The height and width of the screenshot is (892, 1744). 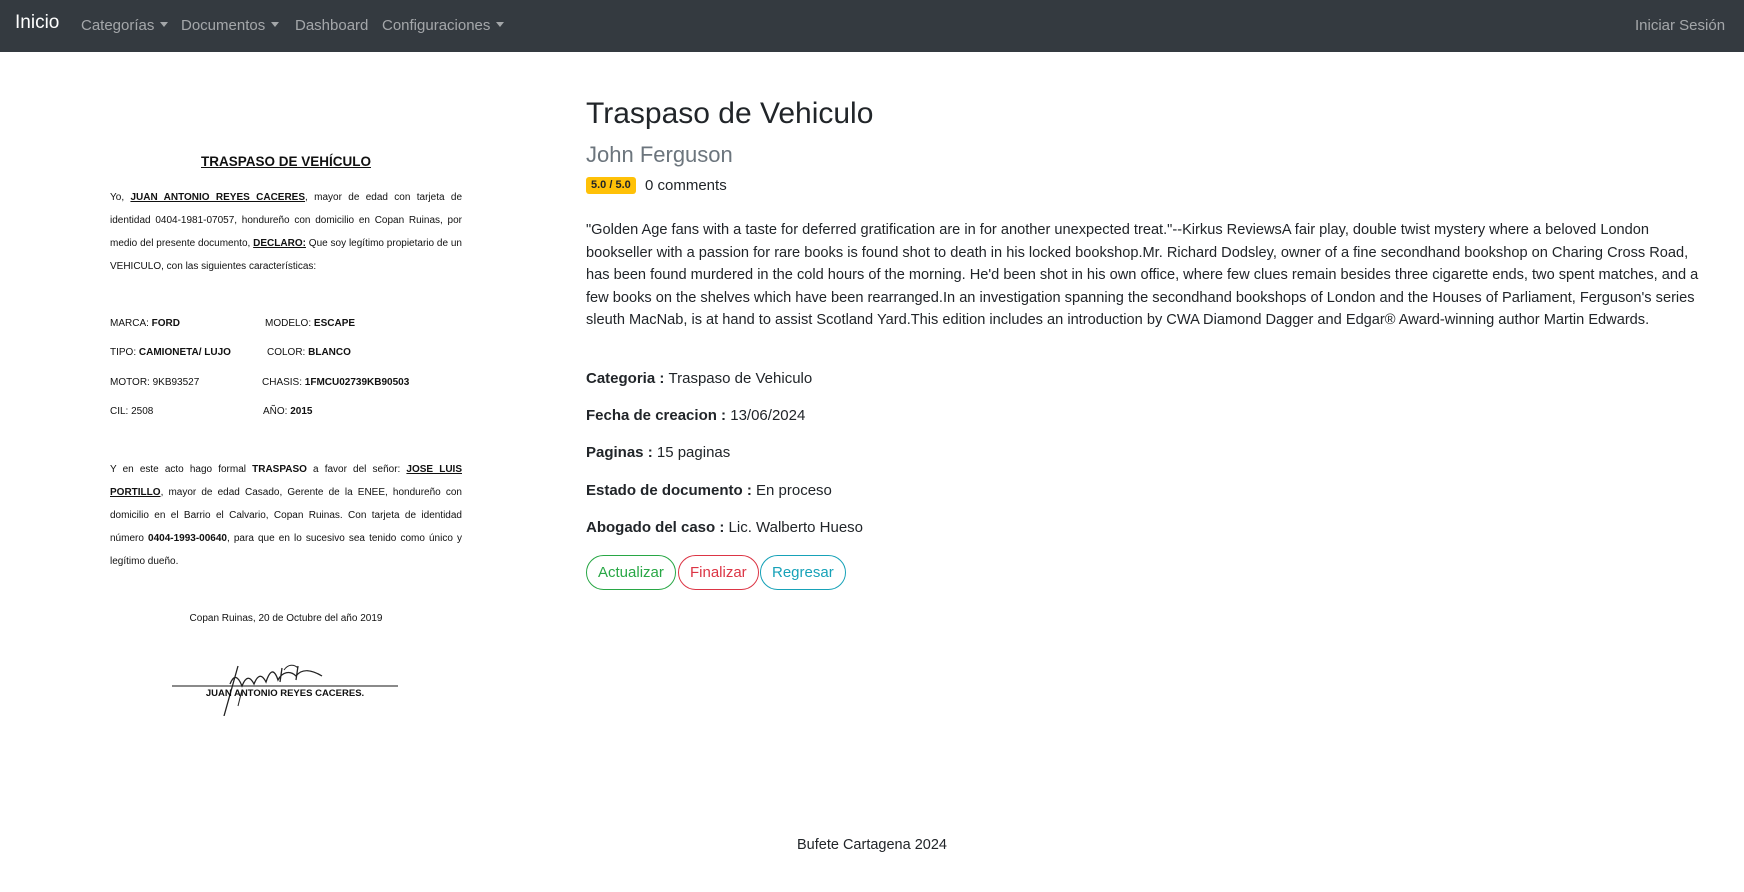 I want to click on doc-field-label: COLOR:, so click(x=288, y=352).